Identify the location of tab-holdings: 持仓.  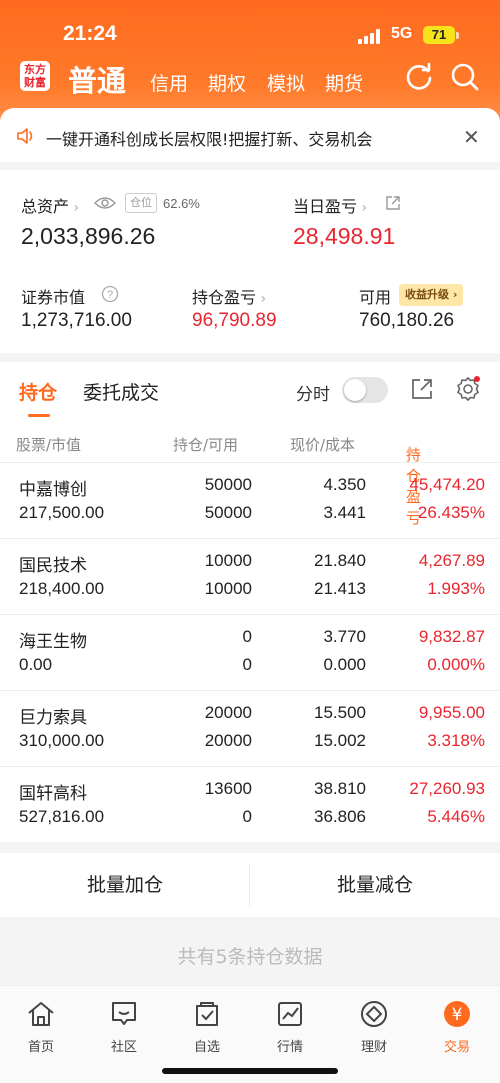
(38, 397).